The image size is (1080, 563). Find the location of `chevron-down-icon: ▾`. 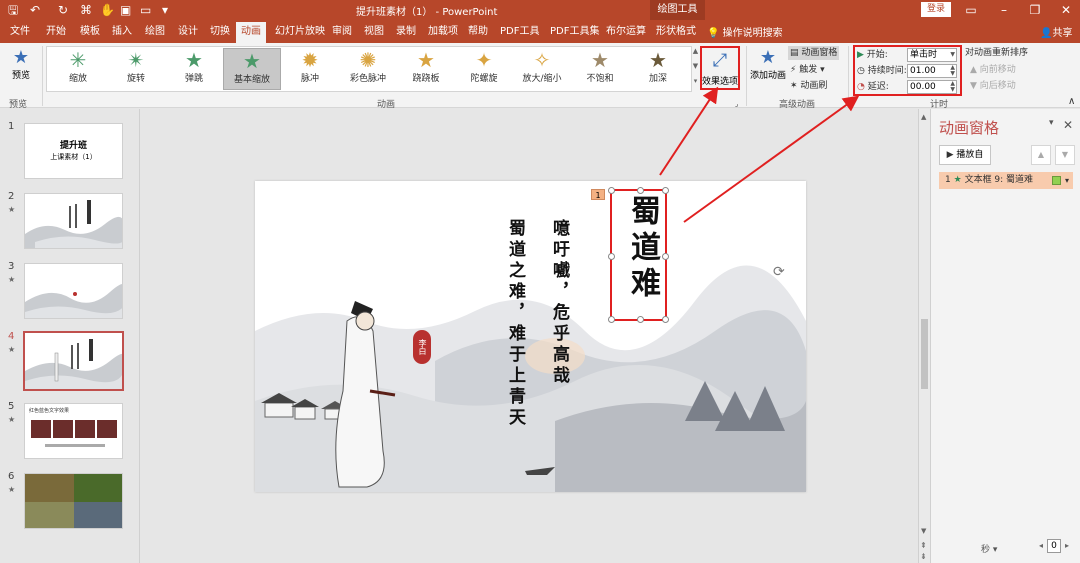

chevron-down-icon: ▾ is located at coordinates (1067, 180).